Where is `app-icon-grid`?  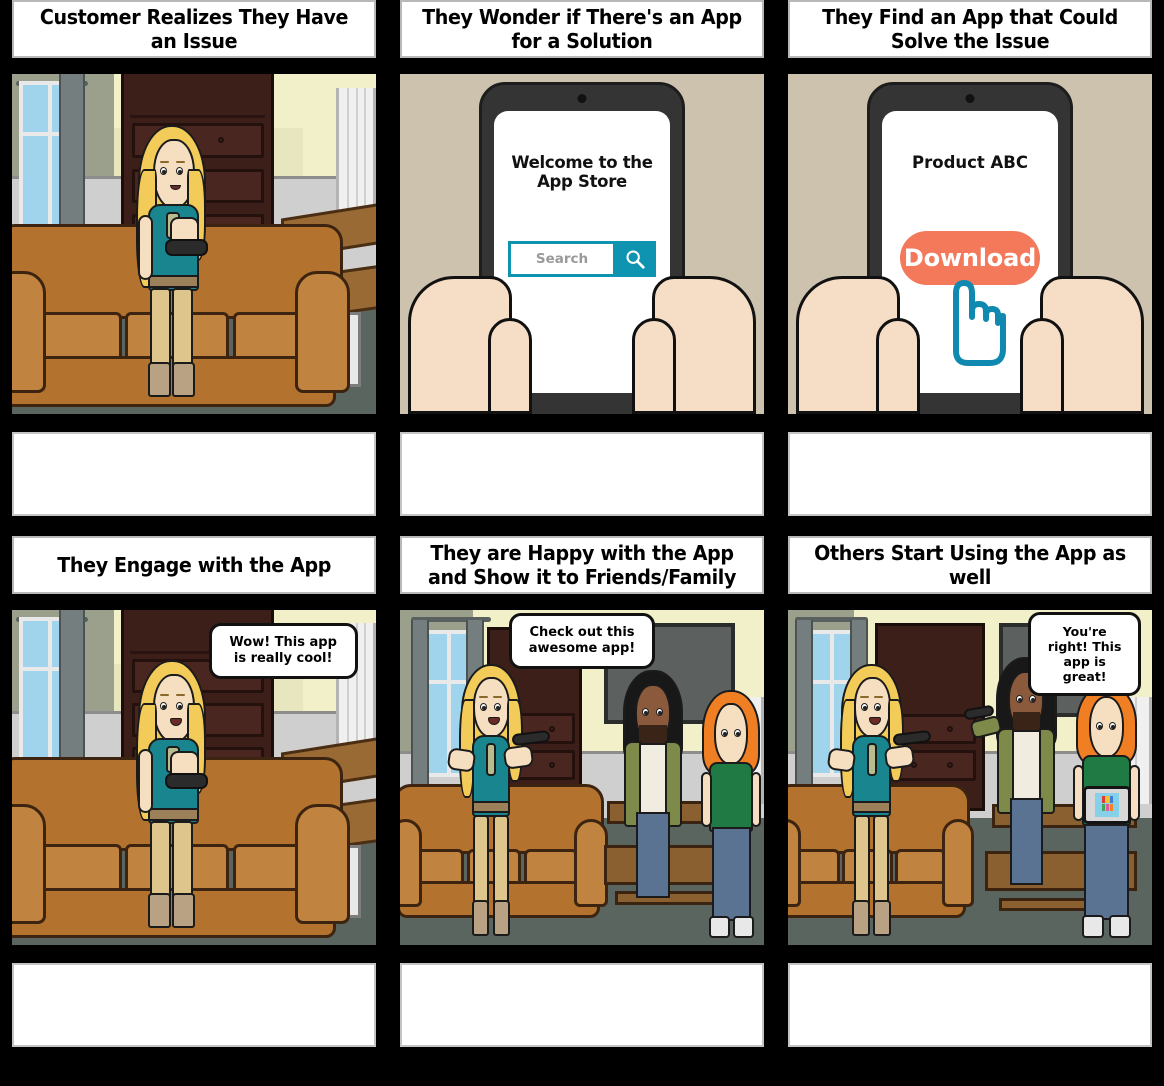
app-icon-grid is located at coordinates (1107, 804).